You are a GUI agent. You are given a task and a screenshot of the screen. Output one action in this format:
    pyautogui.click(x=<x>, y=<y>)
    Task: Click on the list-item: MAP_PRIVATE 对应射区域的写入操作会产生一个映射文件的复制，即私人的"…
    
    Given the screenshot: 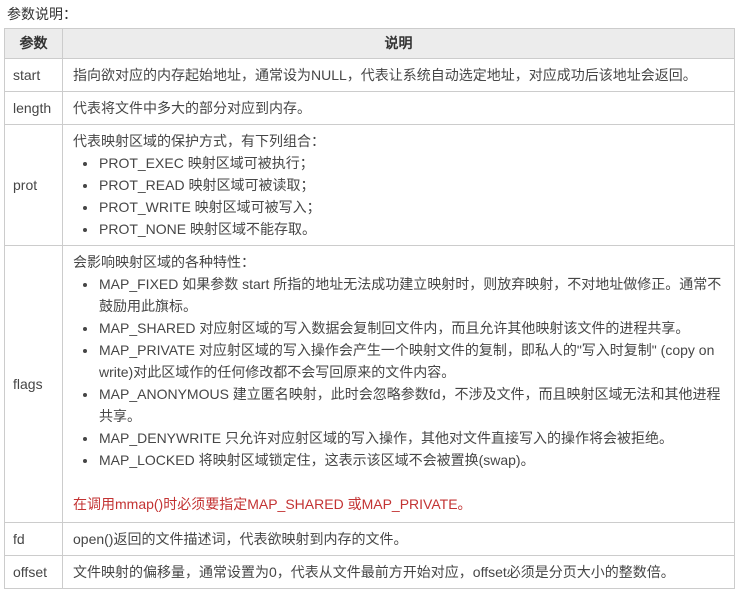 What is the action you would take?
    pyautogui.click(x=411, y=361)
    